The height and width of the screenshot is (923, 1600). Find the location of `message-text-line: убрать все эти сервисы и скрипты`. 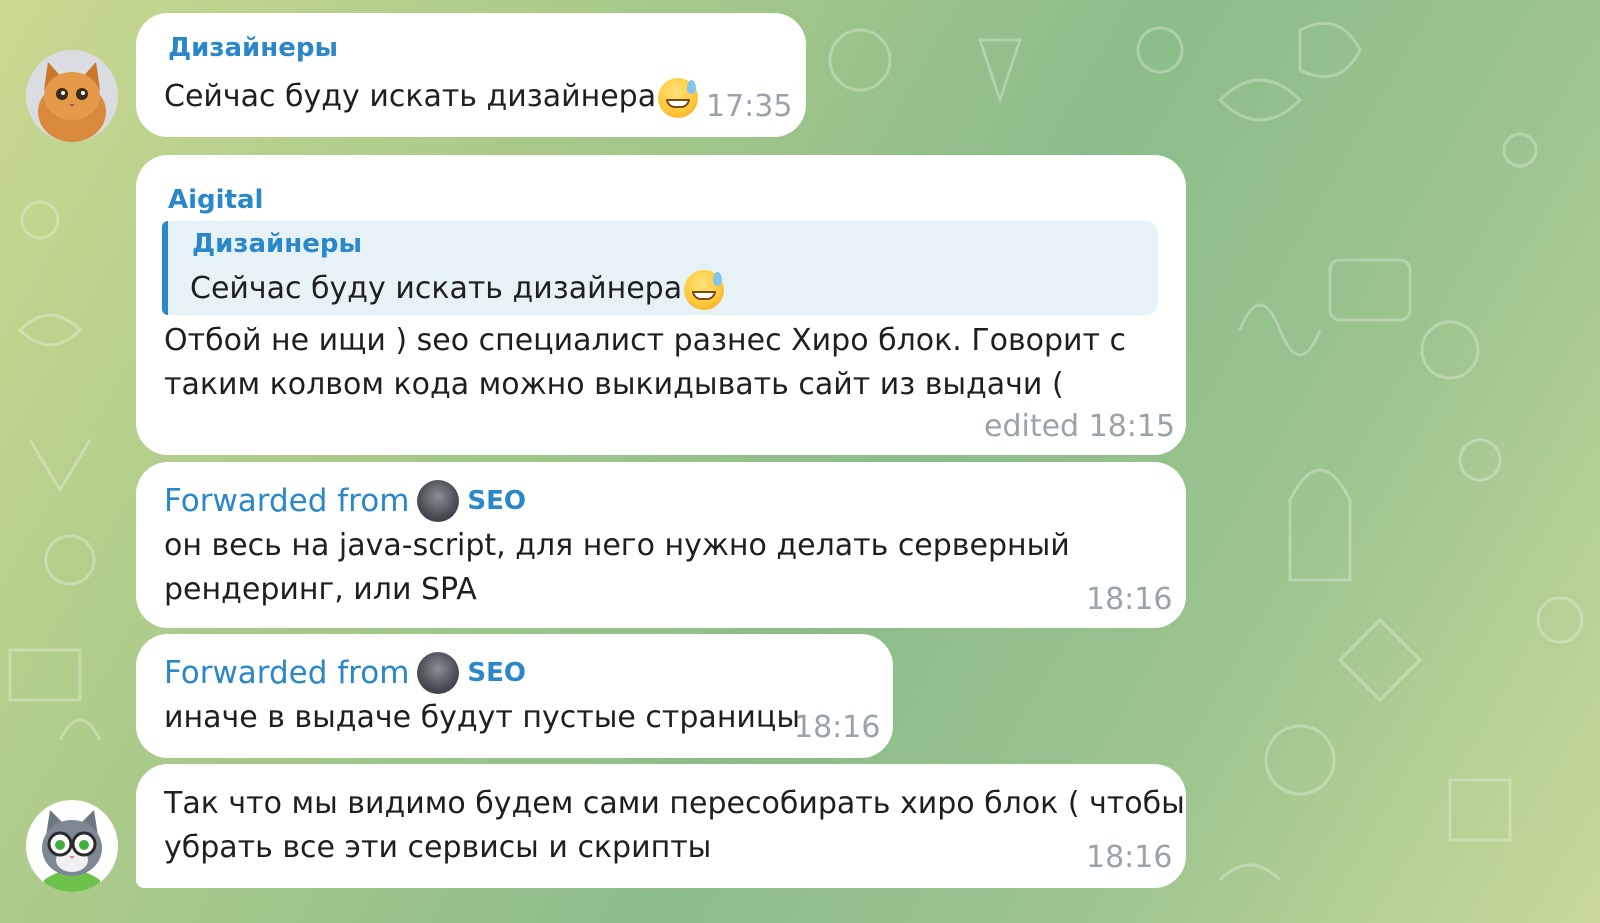

message-text-line: убрать все эти сервисы и скрипты is located at coordinates (438, 847).